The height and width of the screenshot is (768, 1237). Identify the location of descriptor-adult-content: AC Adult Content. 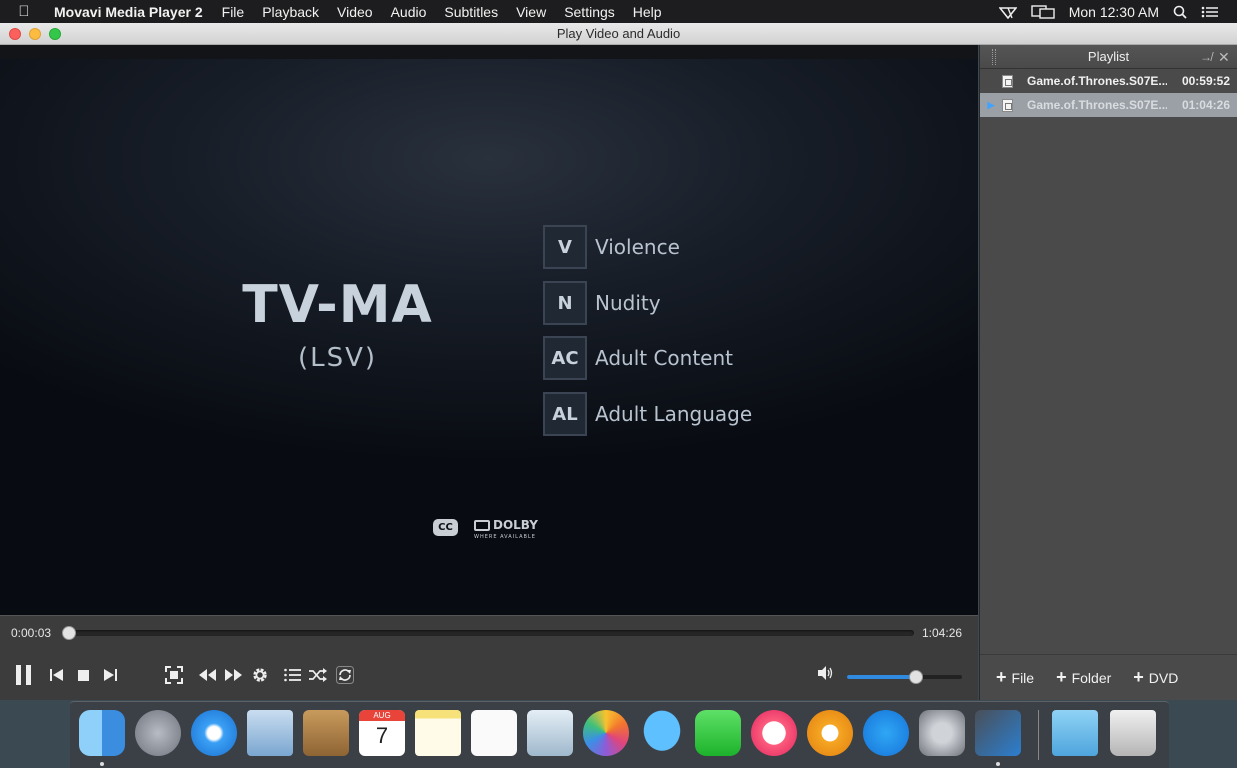
(638, 358).